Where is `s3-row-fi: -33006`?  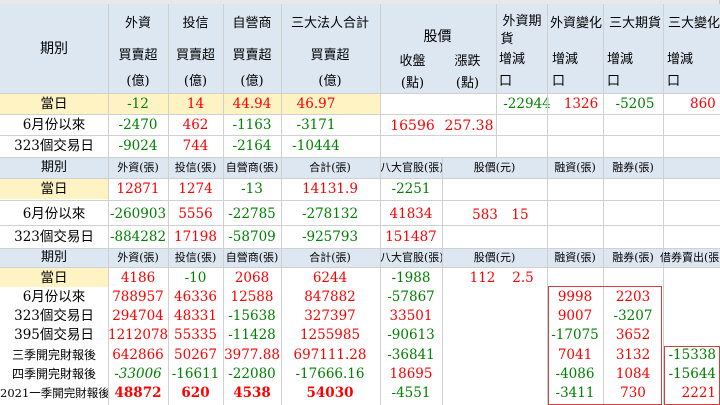
s3-row-fi: -33006 is located at coordinates (138, 374).